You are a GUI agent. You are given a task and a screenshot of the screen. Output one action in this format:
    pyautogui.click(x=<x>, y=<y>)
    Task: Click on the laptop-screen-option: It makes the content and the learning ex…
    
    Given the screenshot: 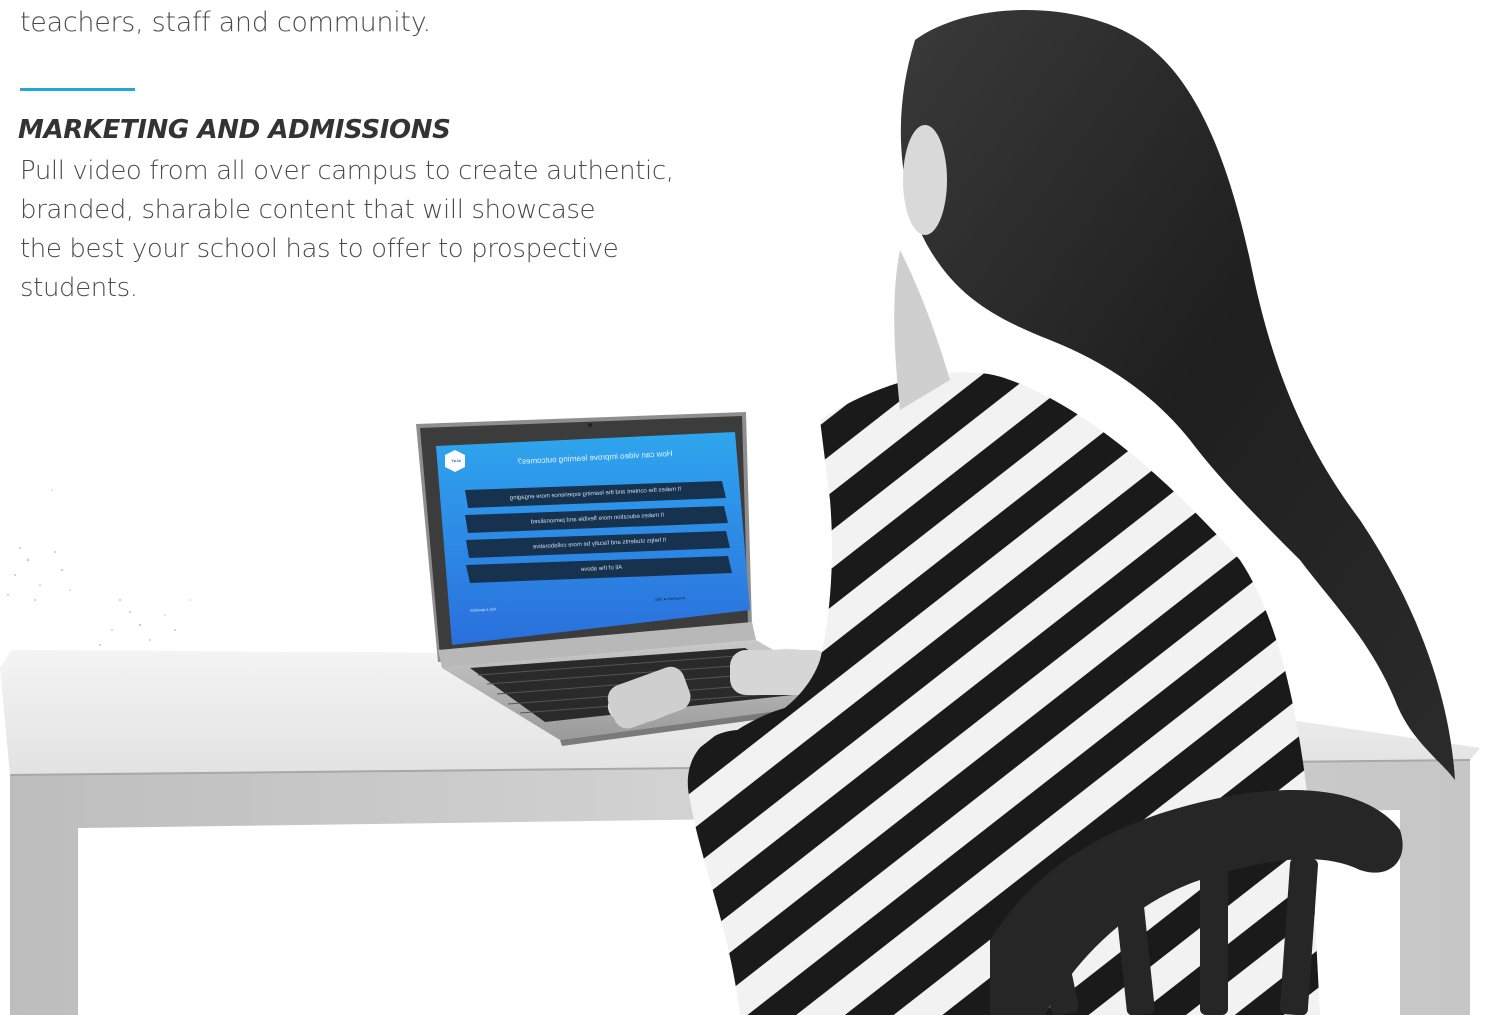 What is the action you would take?
    pyautogui.click(x=595, y=494)
    